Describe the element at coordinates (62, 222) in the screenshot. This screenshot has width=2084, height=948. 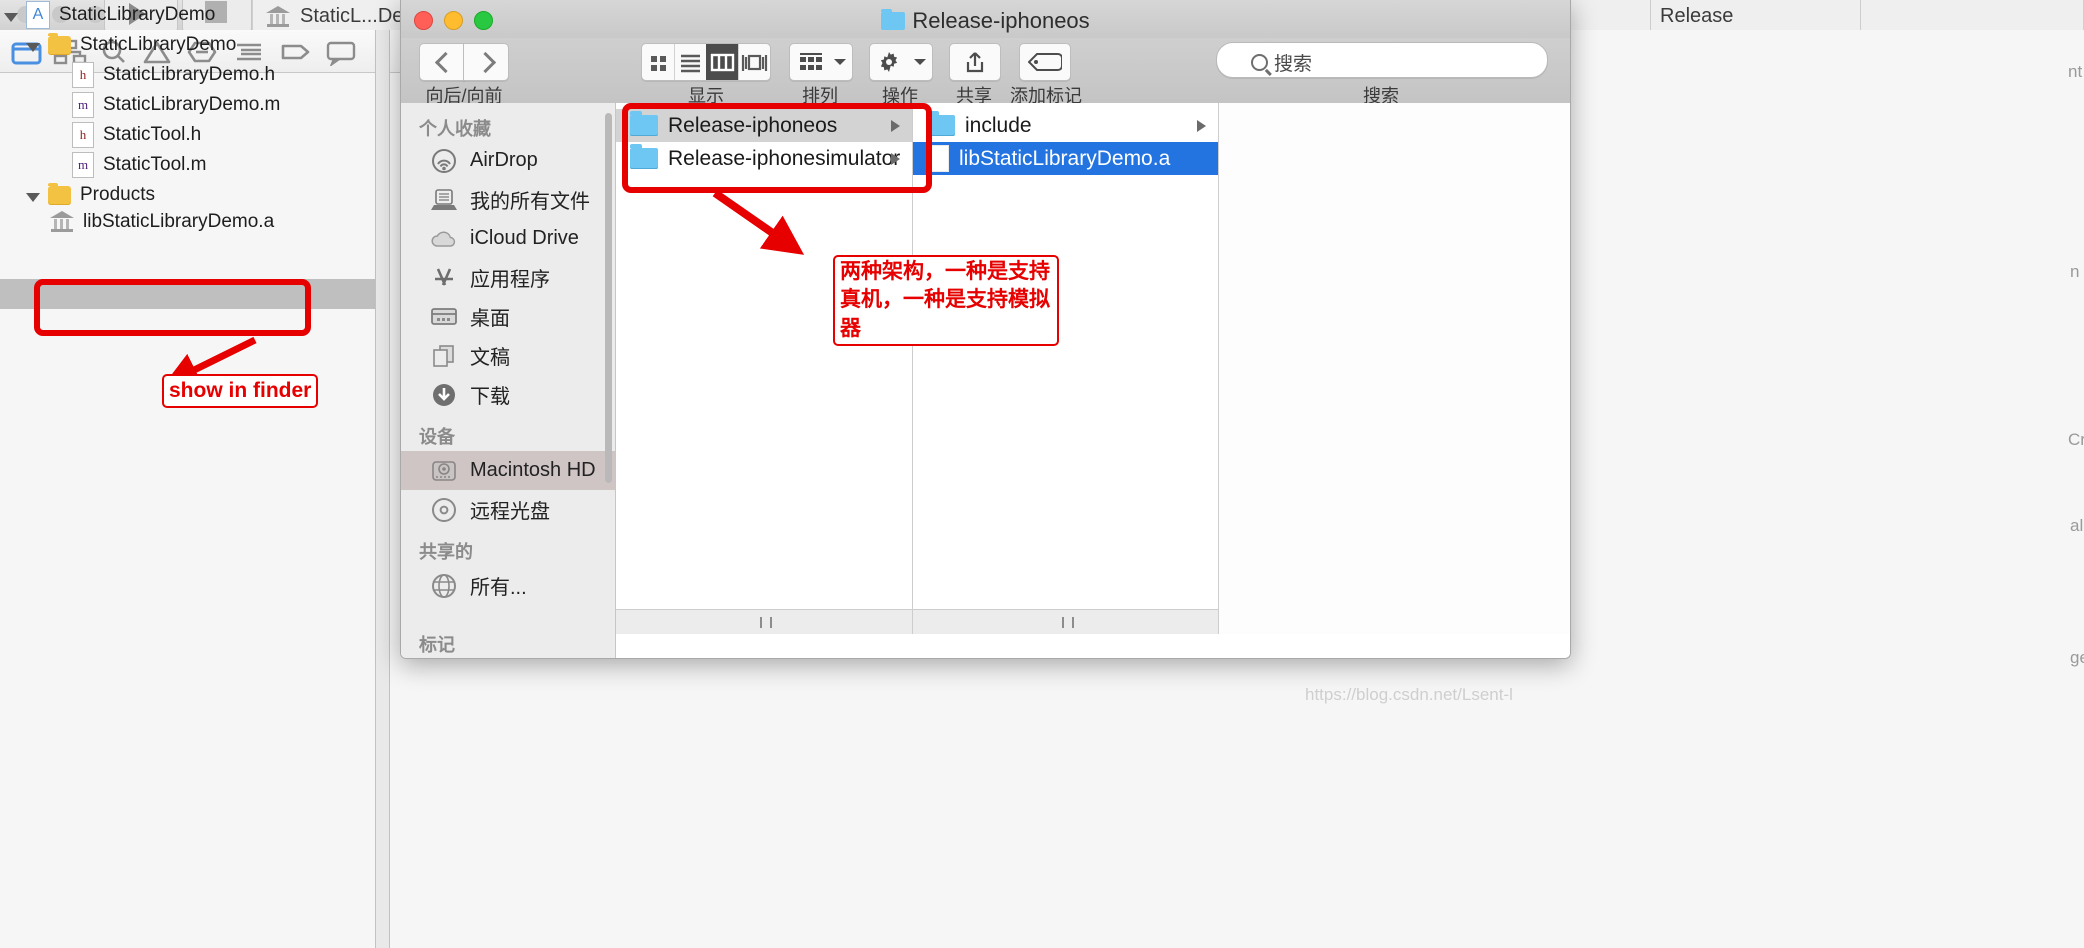
I see `static-library-icon` at that location.